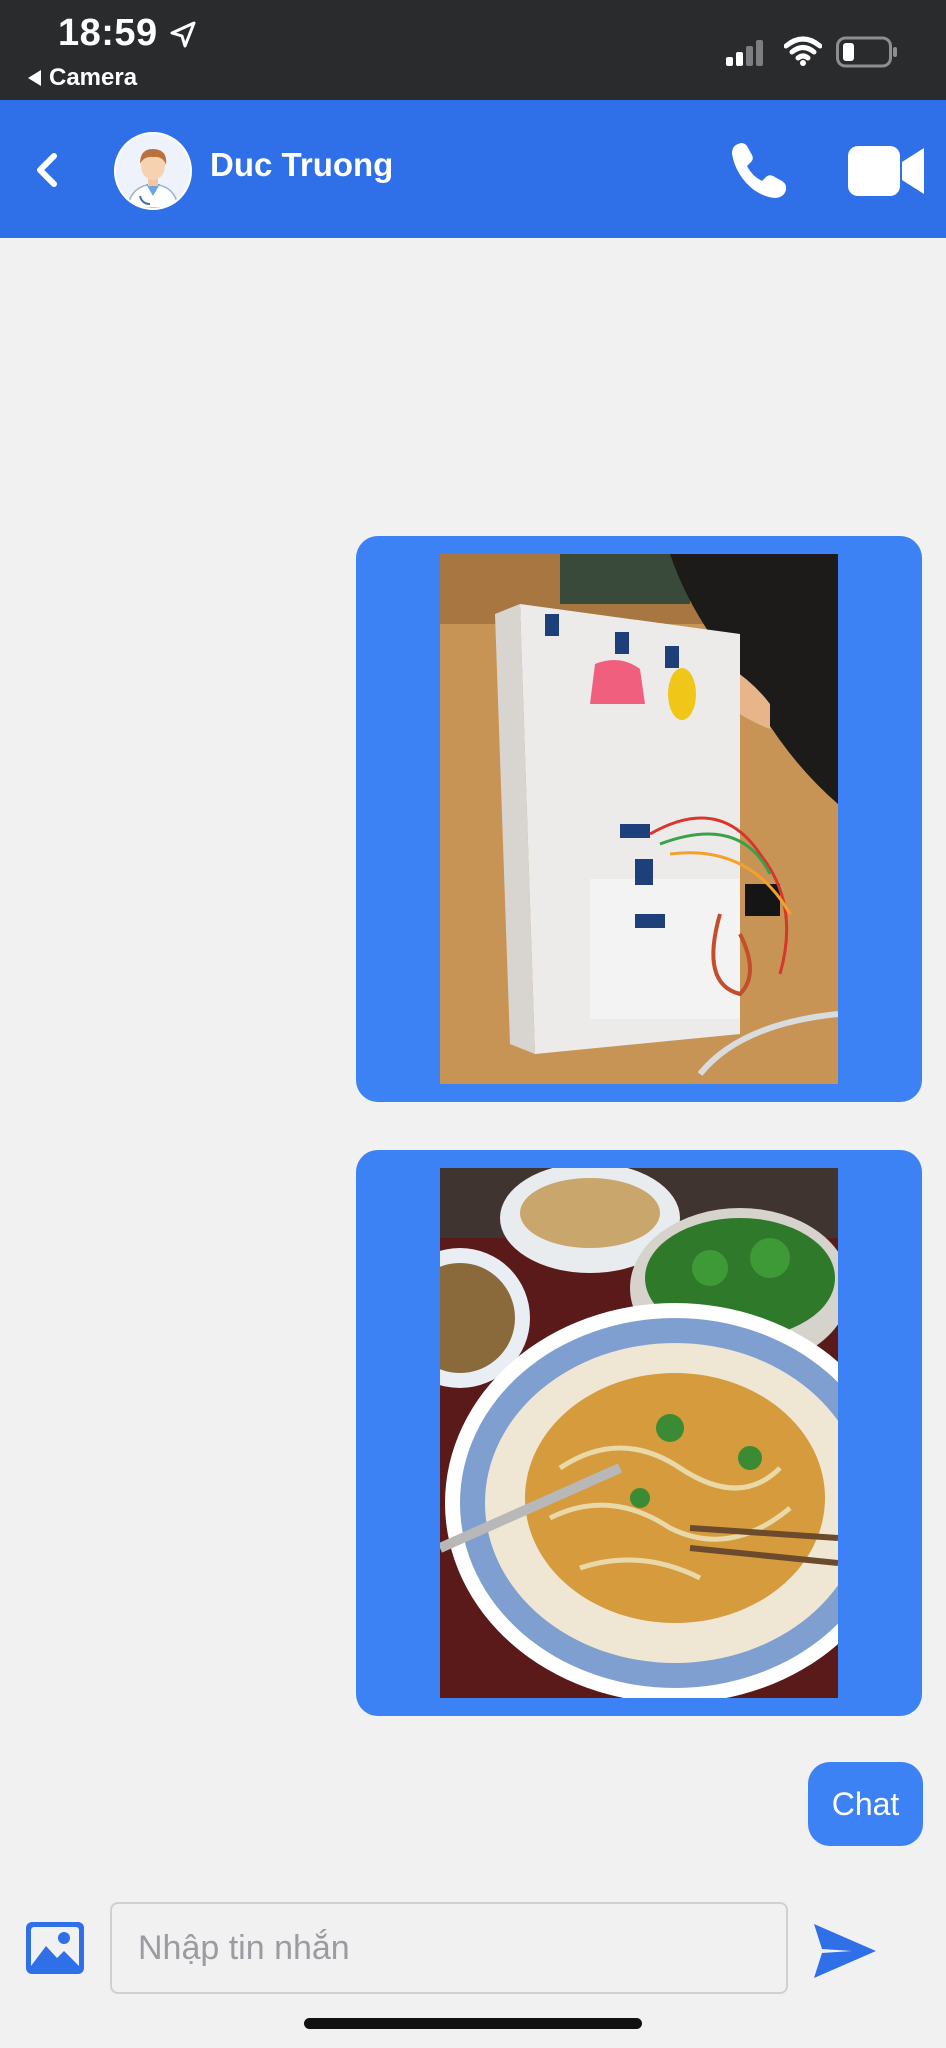  I want to click on video-camera-icon, so click(886, 171).